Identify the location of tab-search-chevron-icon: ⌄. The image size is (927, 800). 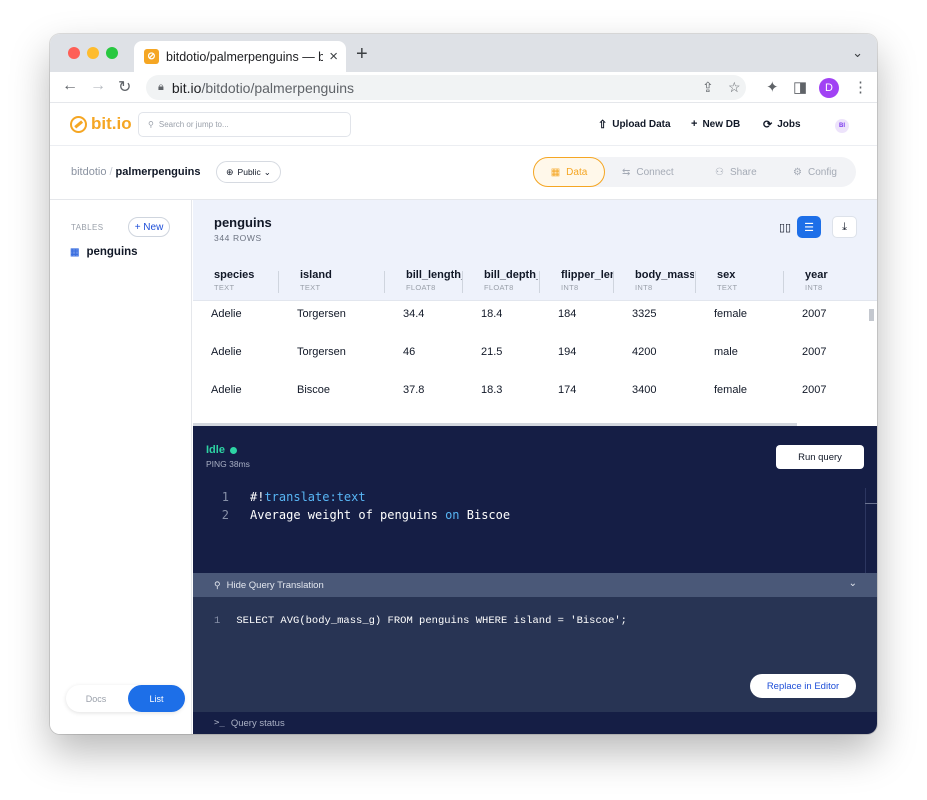
(857, 53).